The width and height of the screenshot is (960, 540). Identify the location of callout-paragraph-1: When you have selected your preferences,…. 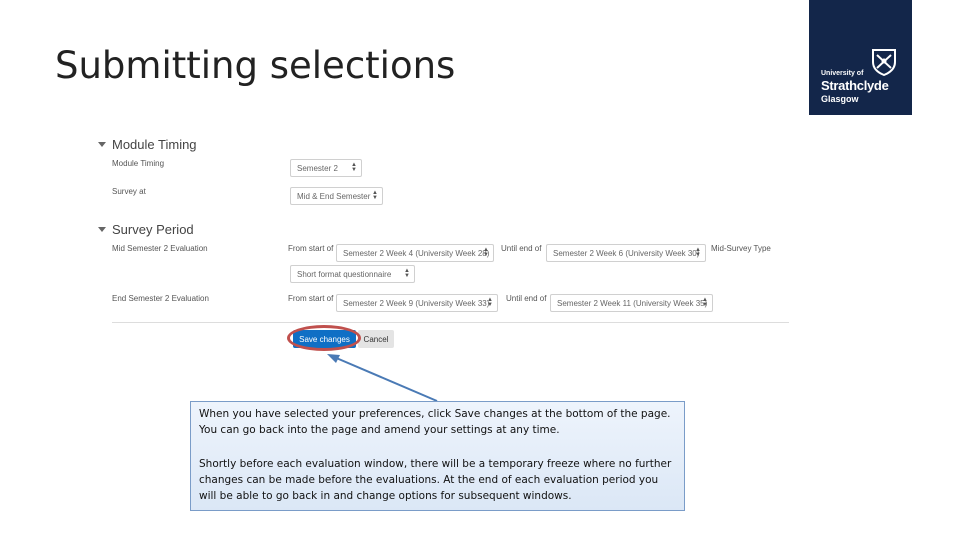
(435, 422).